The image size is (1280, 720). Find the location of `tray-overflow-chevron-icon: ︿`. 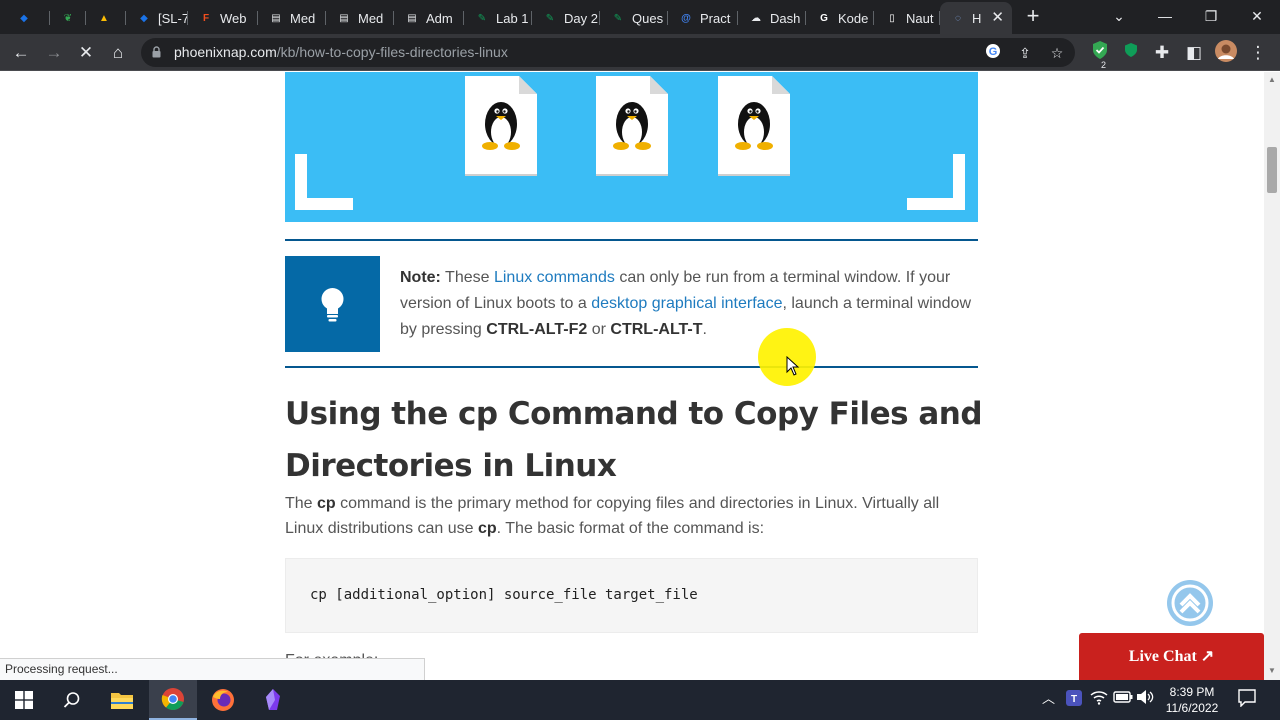

tray-overflow-chevron-icon: ︿ is located at coordinates (1048, 697).